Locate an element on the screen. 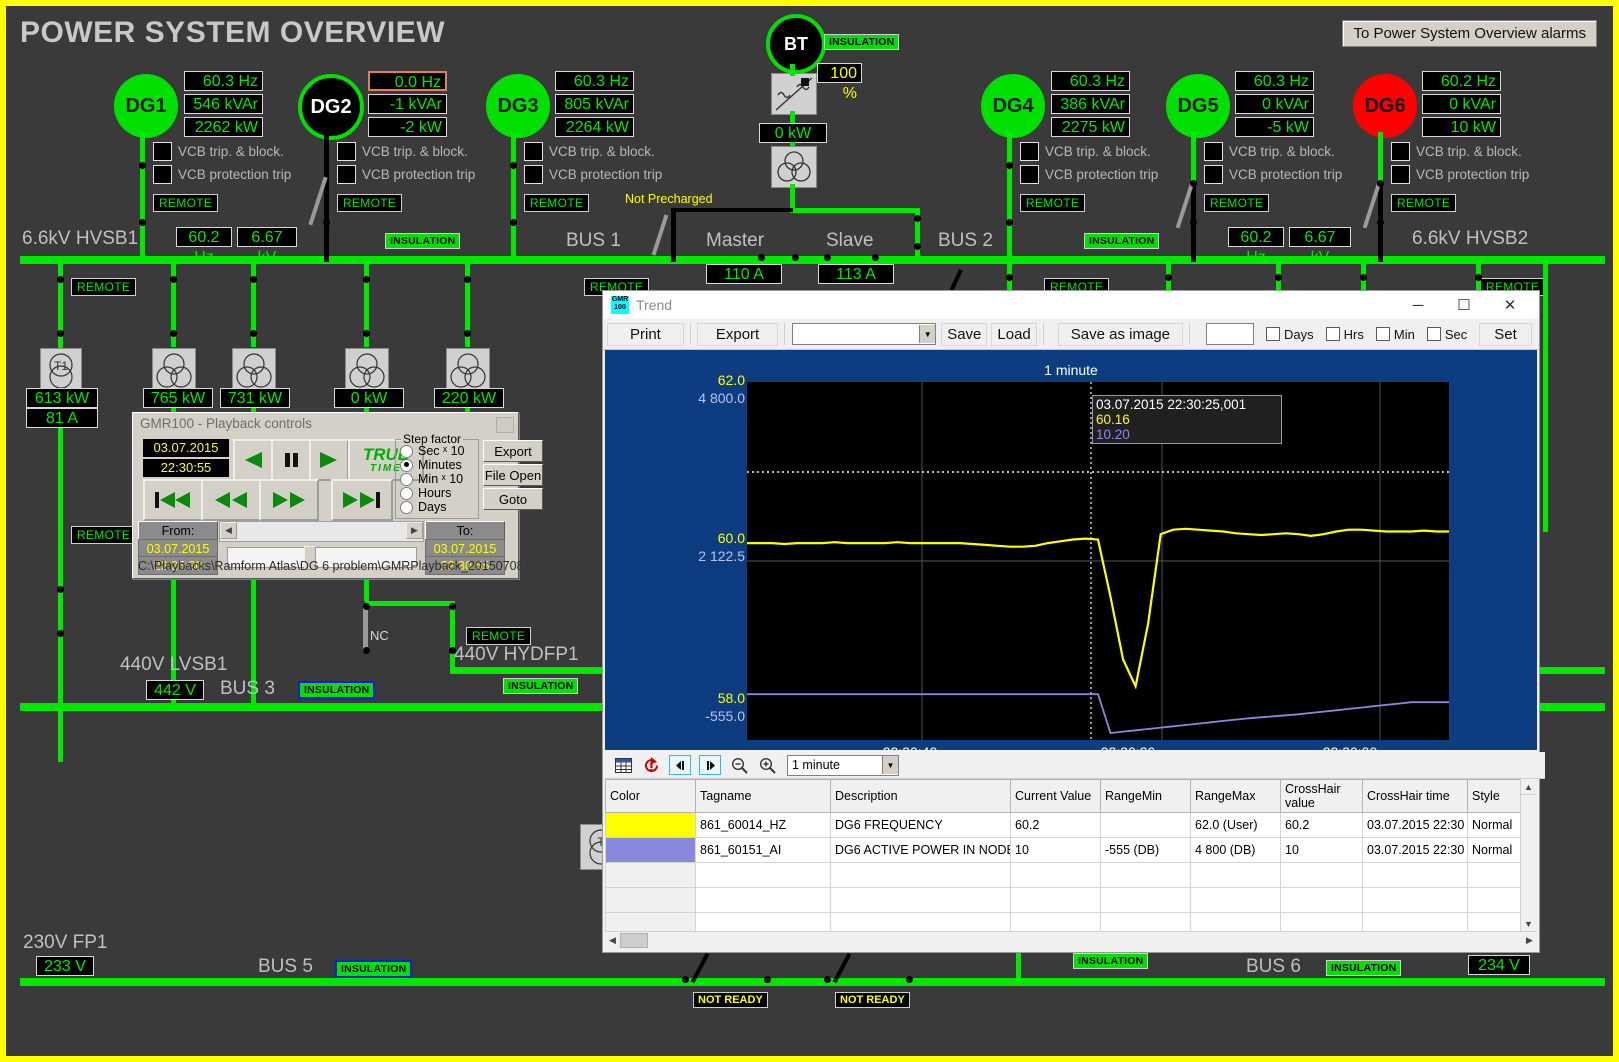  generator-symbol-dg2: DG2 is located at coordinates (331, 107).